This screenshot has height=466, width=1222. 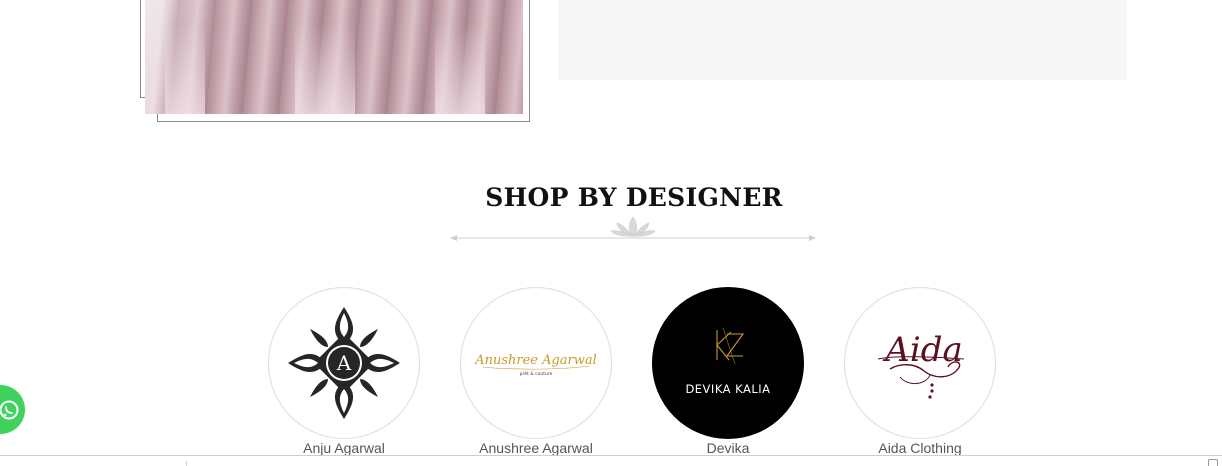 I want to click on section-title: SHOP BY DESIGNER, so click(x=634, y=197).